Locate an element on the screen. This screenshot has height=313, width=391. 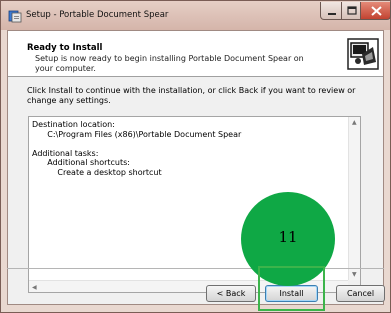
maximize-icon is located at coordinates (352, 10).